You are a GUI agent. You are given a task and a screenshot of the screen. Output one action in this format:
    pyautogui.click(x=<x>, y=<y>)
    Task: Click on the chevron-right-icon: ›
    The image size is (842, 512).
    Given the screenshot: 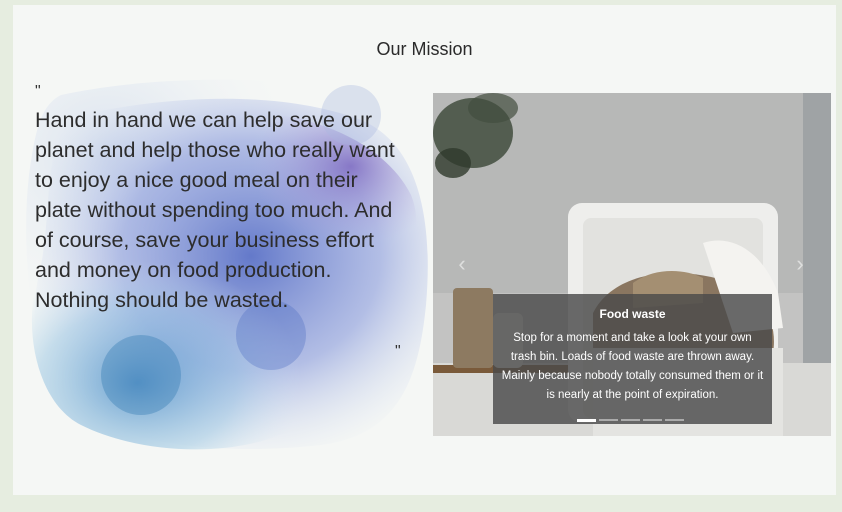 What is the action you would take?
    pyautogui.click(x=800, y=263)
    